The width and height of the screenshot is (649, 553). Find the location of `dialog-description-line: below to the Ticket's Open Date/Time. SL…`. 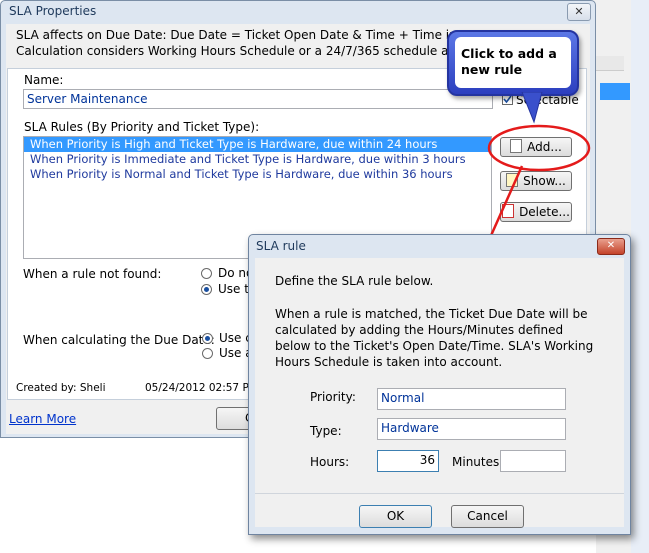

dialog-description-line: below to the Ticket's Open Date/Time. SL… is located at coordinates (434, 346).